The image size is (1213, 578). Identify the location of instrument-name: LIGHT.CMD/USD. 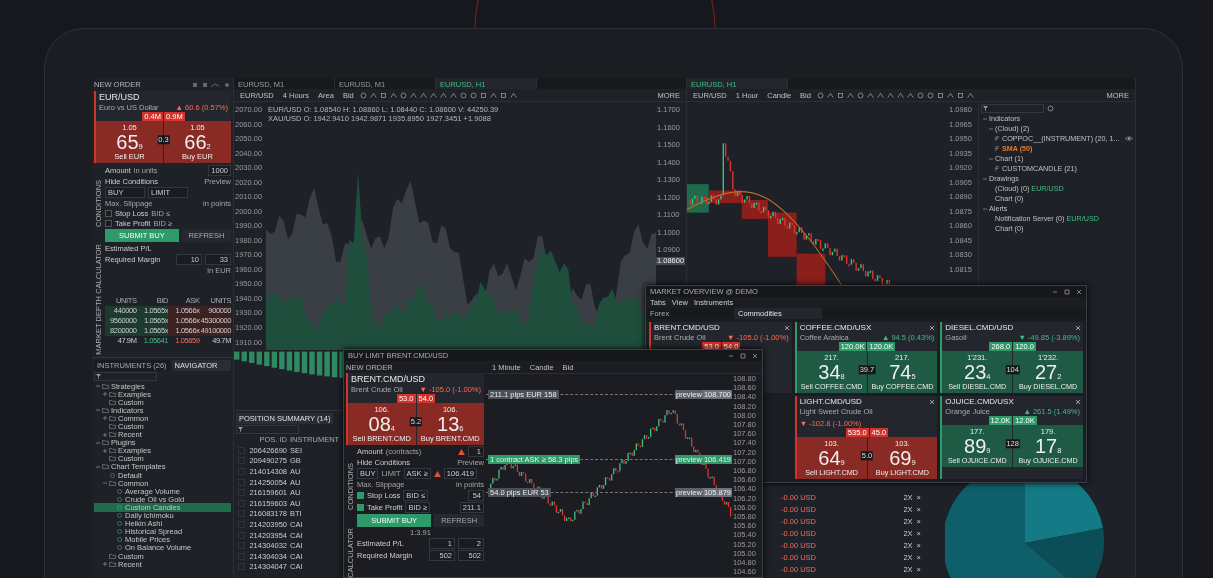
(830, 401).